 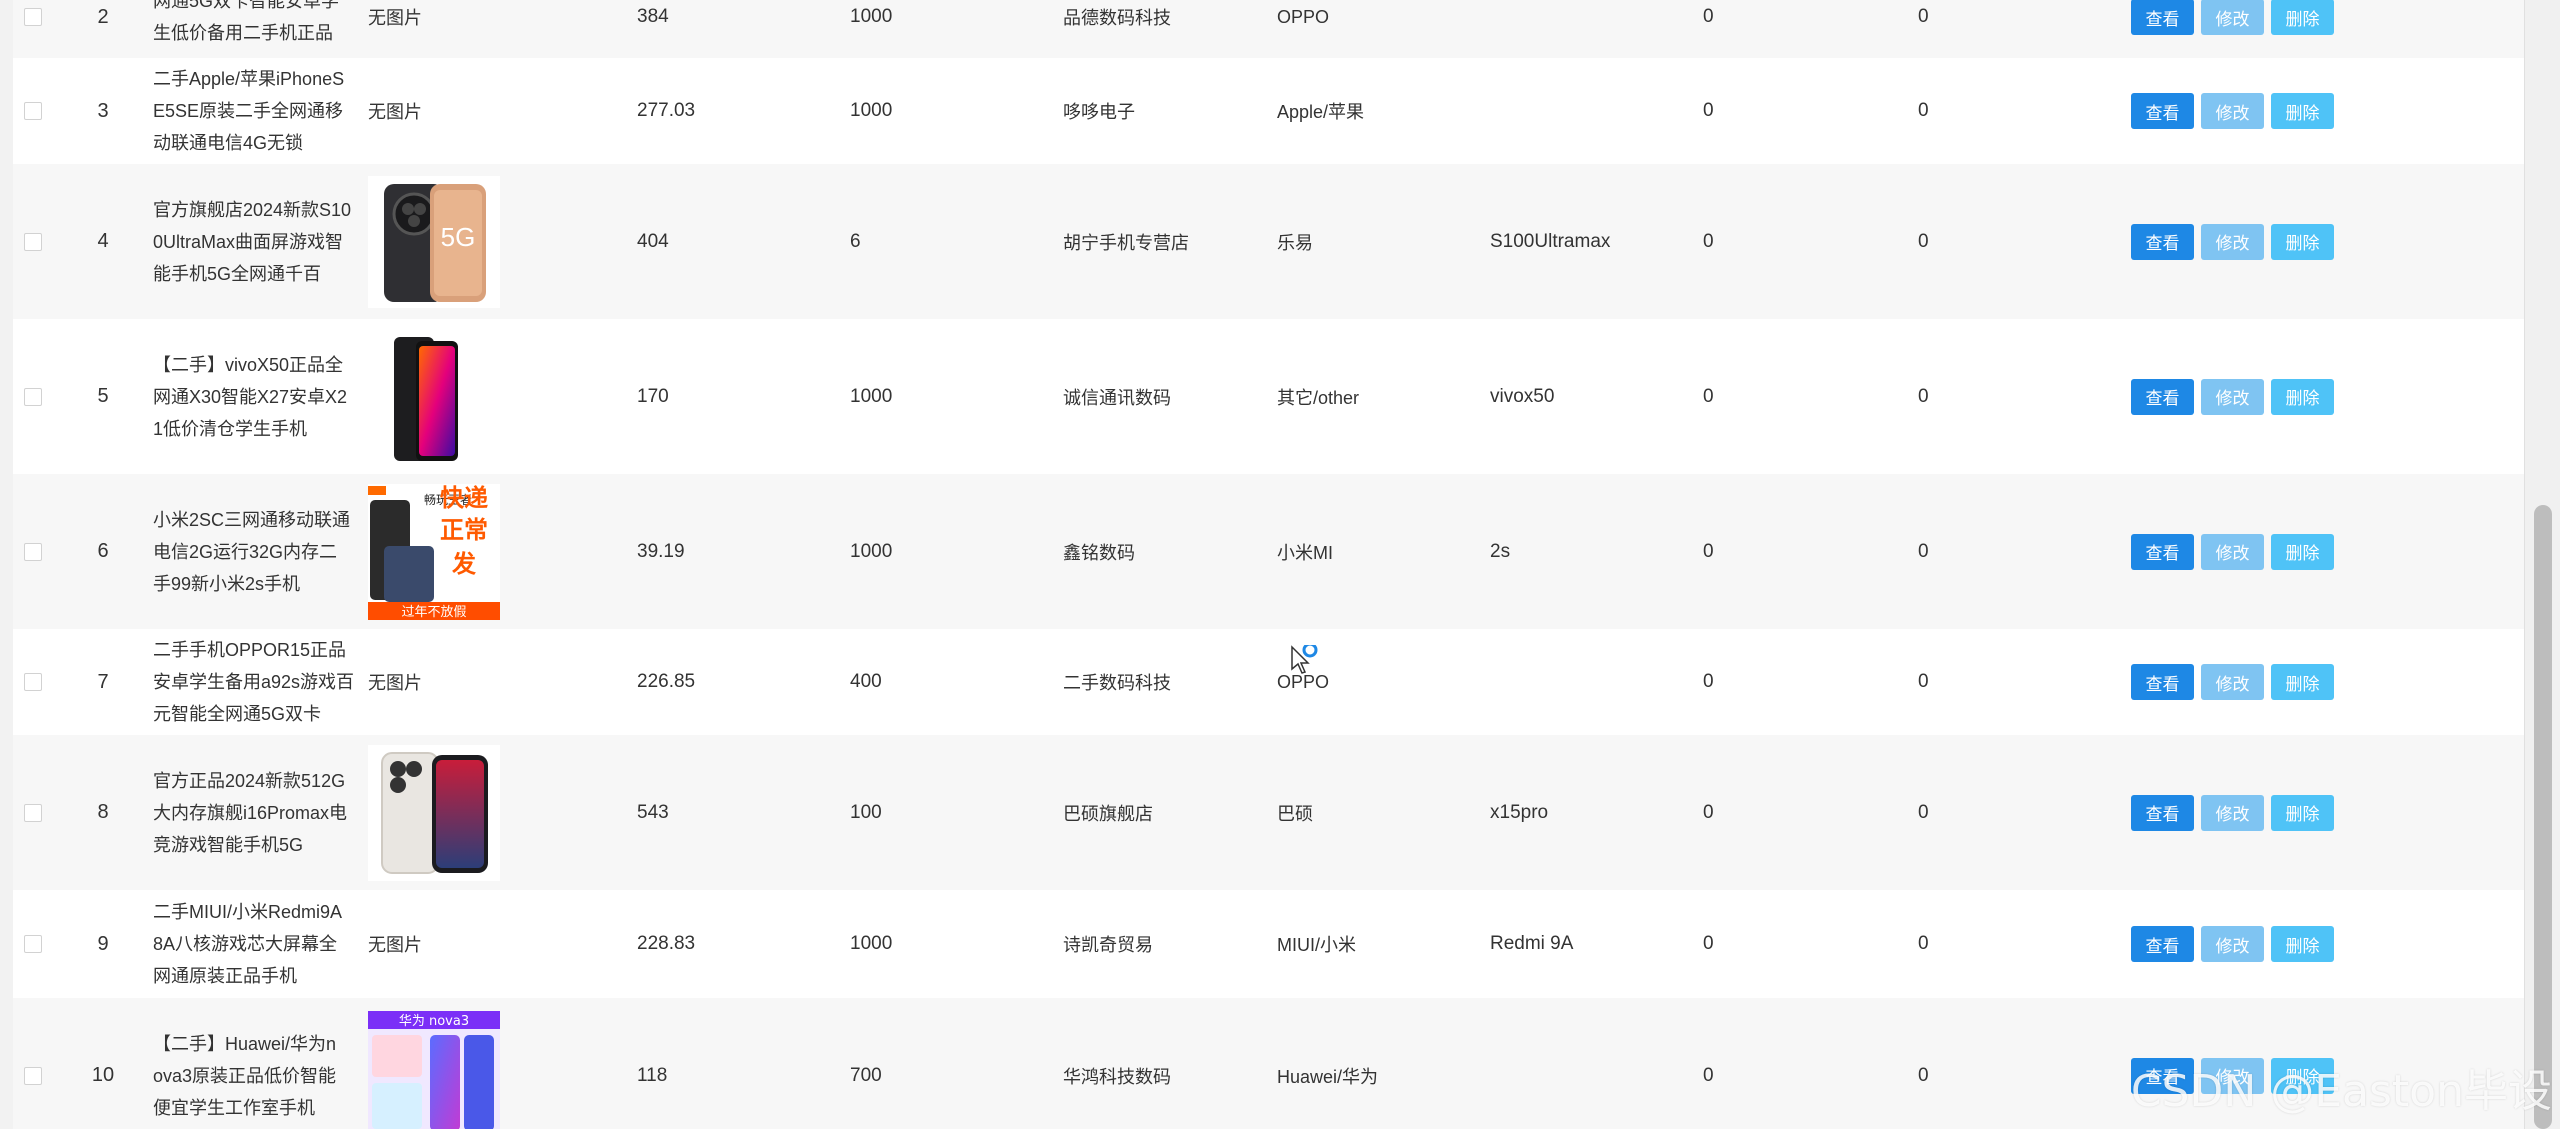 I want to click on product-shop: 鑫铭数码, so click(x=1099, y=552).